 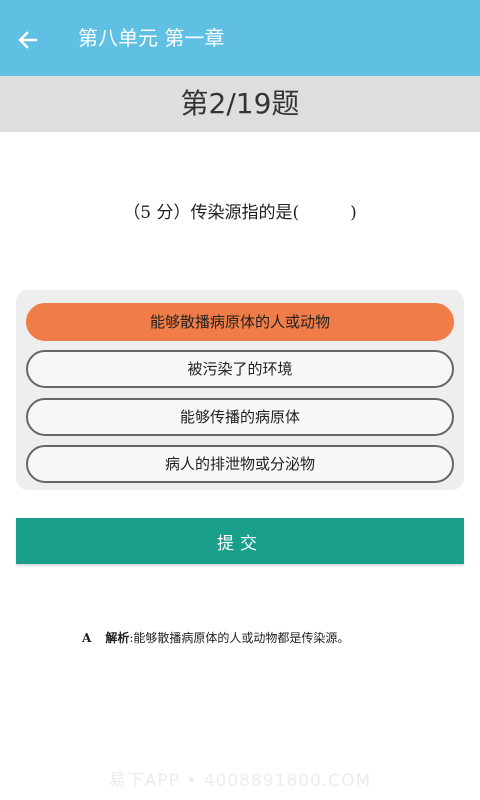 I want to click on arrow-left-icon, so click(x=28, y=40).